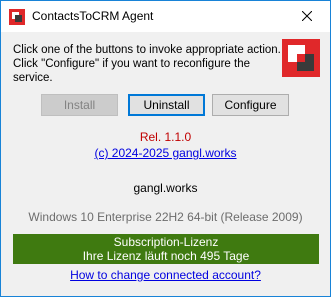 The image size is (331, 297). Describe the element at coordinates (301, 58) in the screenshot. I see `logo` at that location.